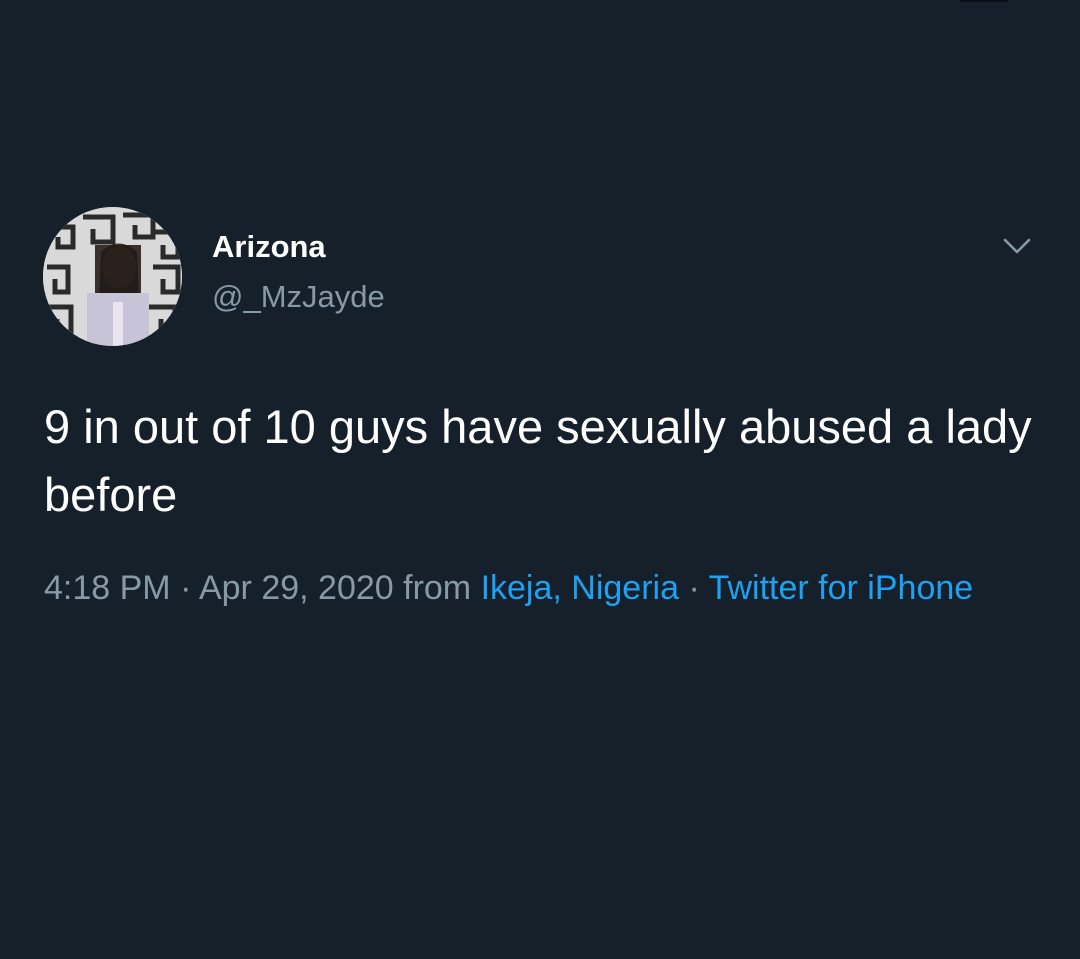  What do you see at coordinates (296, 588) in the screenshot?
I see `tweet-date: Apr 29, 2020` at bounding box center [296, 588].